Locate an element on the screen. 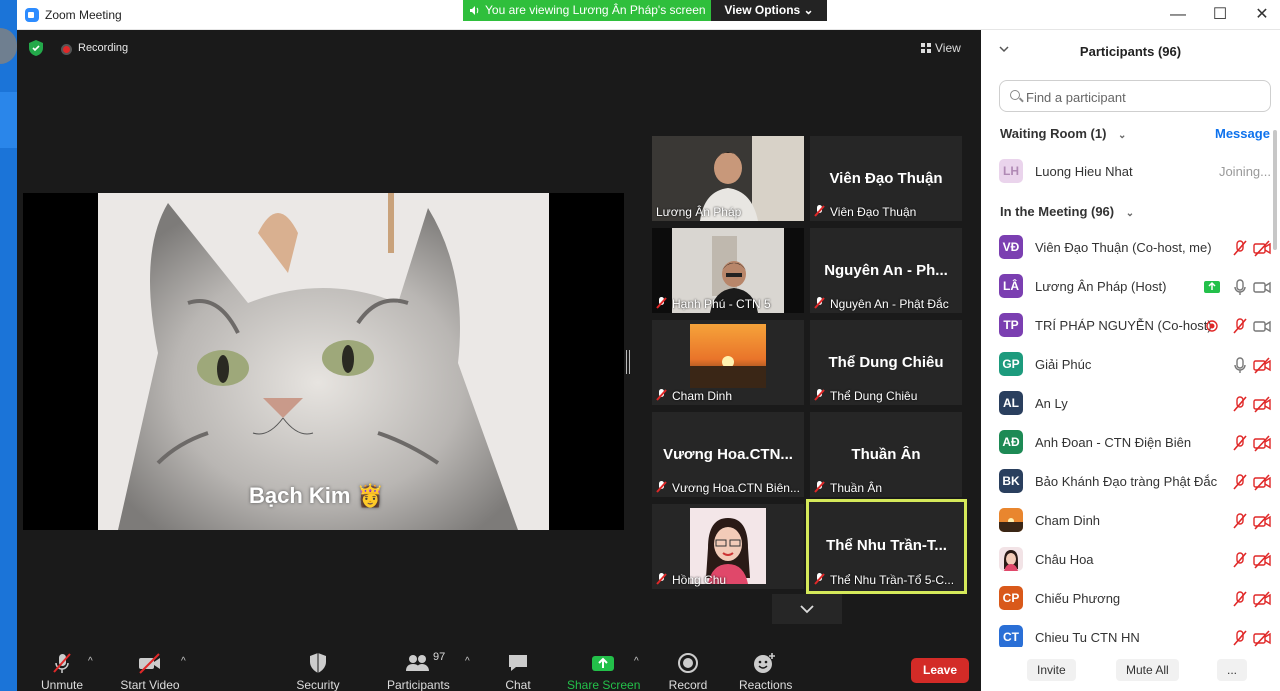 The image size is (1280, 691). unmute-label: Unmute is located at coordinates (62, 684).